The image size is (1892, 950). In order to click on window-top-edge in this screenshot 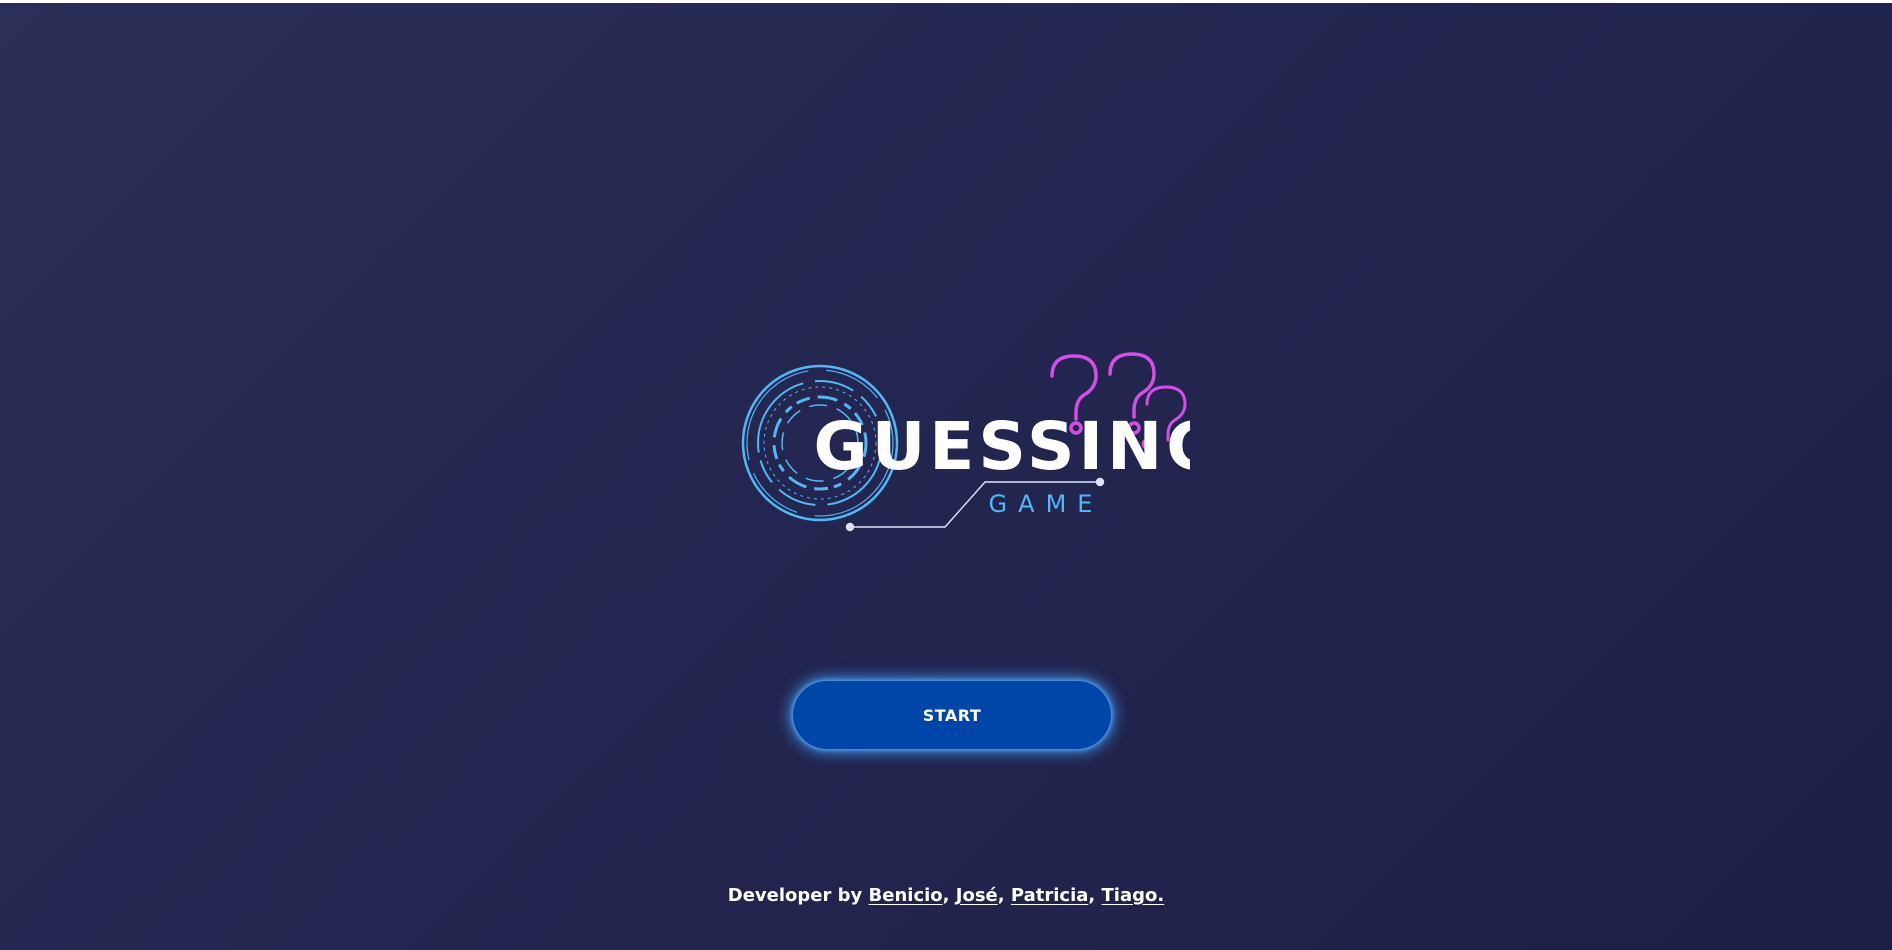, I will do `click(946, 1)`.